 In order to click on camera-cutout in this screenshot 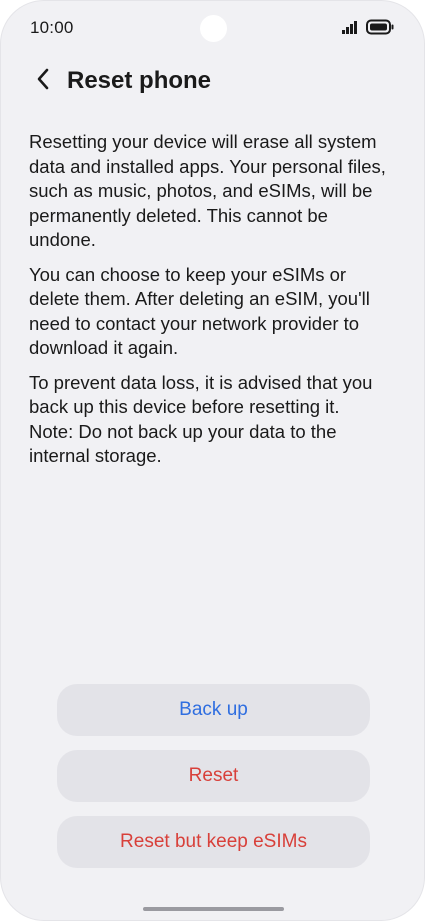, I will do `click(213, 28)`.